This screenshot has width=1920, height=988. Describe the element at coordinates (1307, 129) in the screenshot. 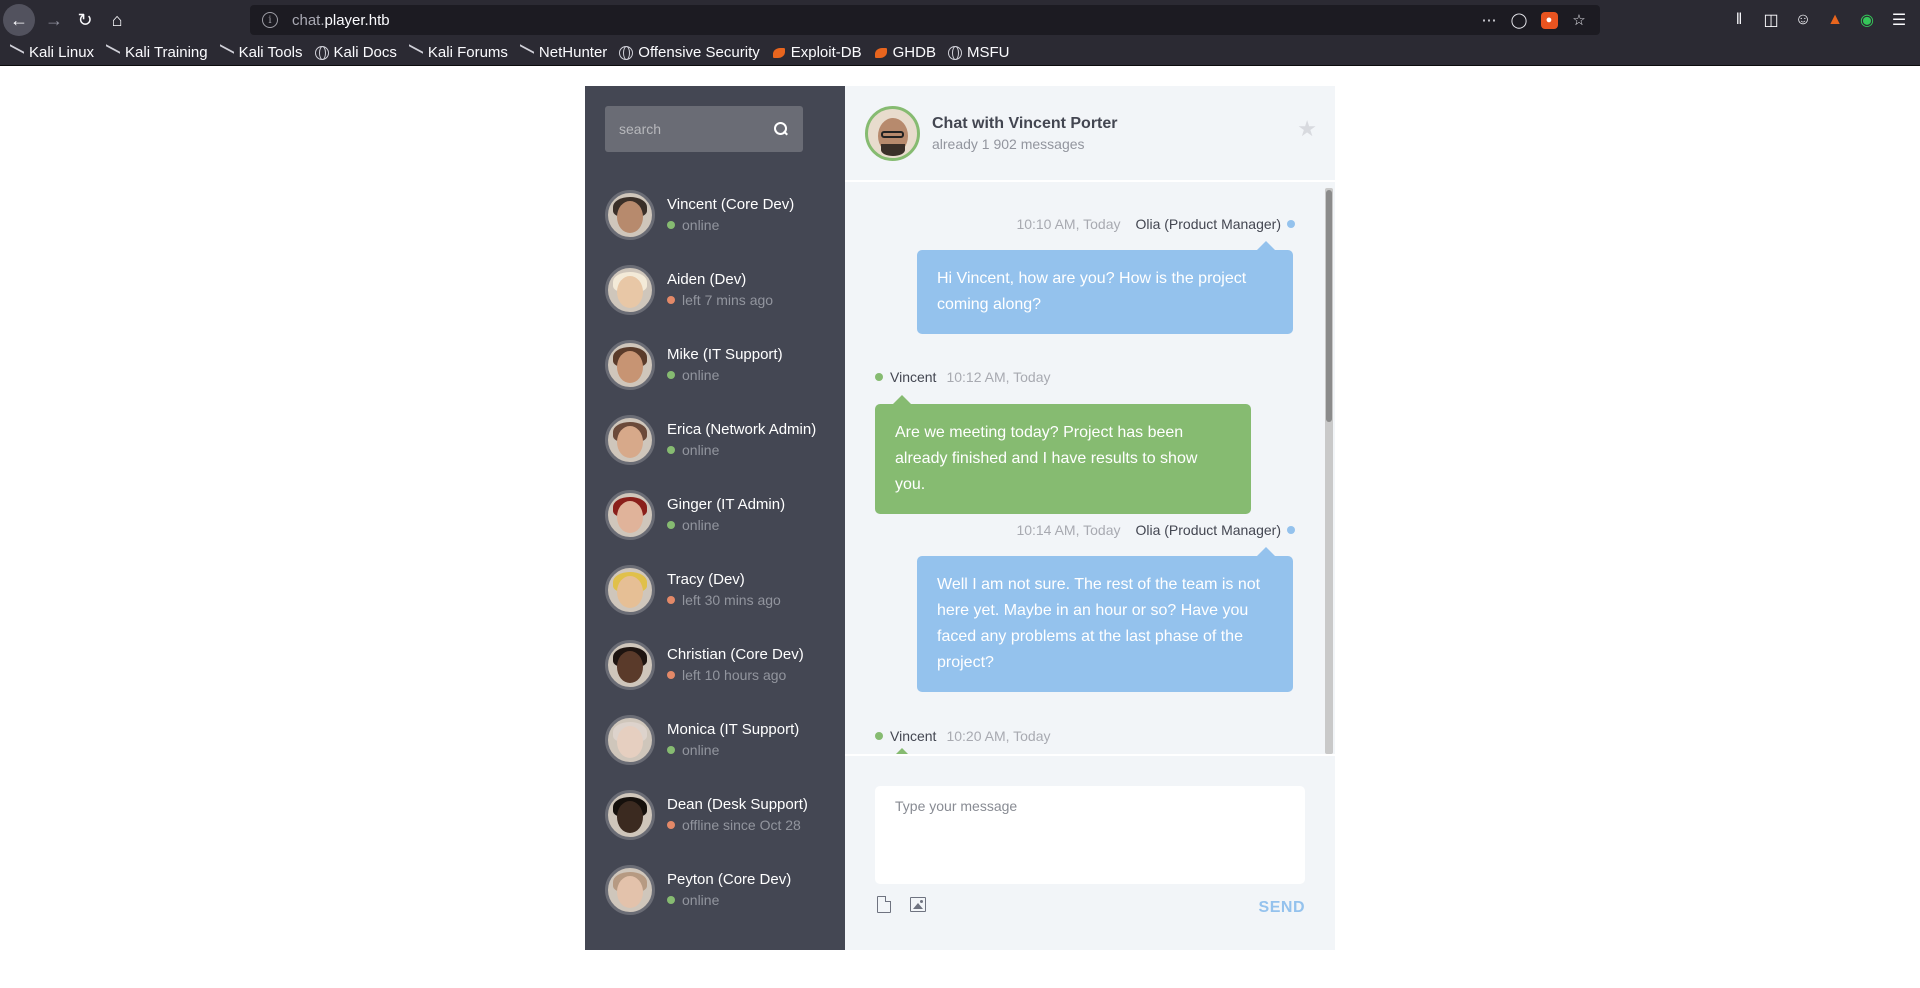

I see `star-icon: ★` at that location.